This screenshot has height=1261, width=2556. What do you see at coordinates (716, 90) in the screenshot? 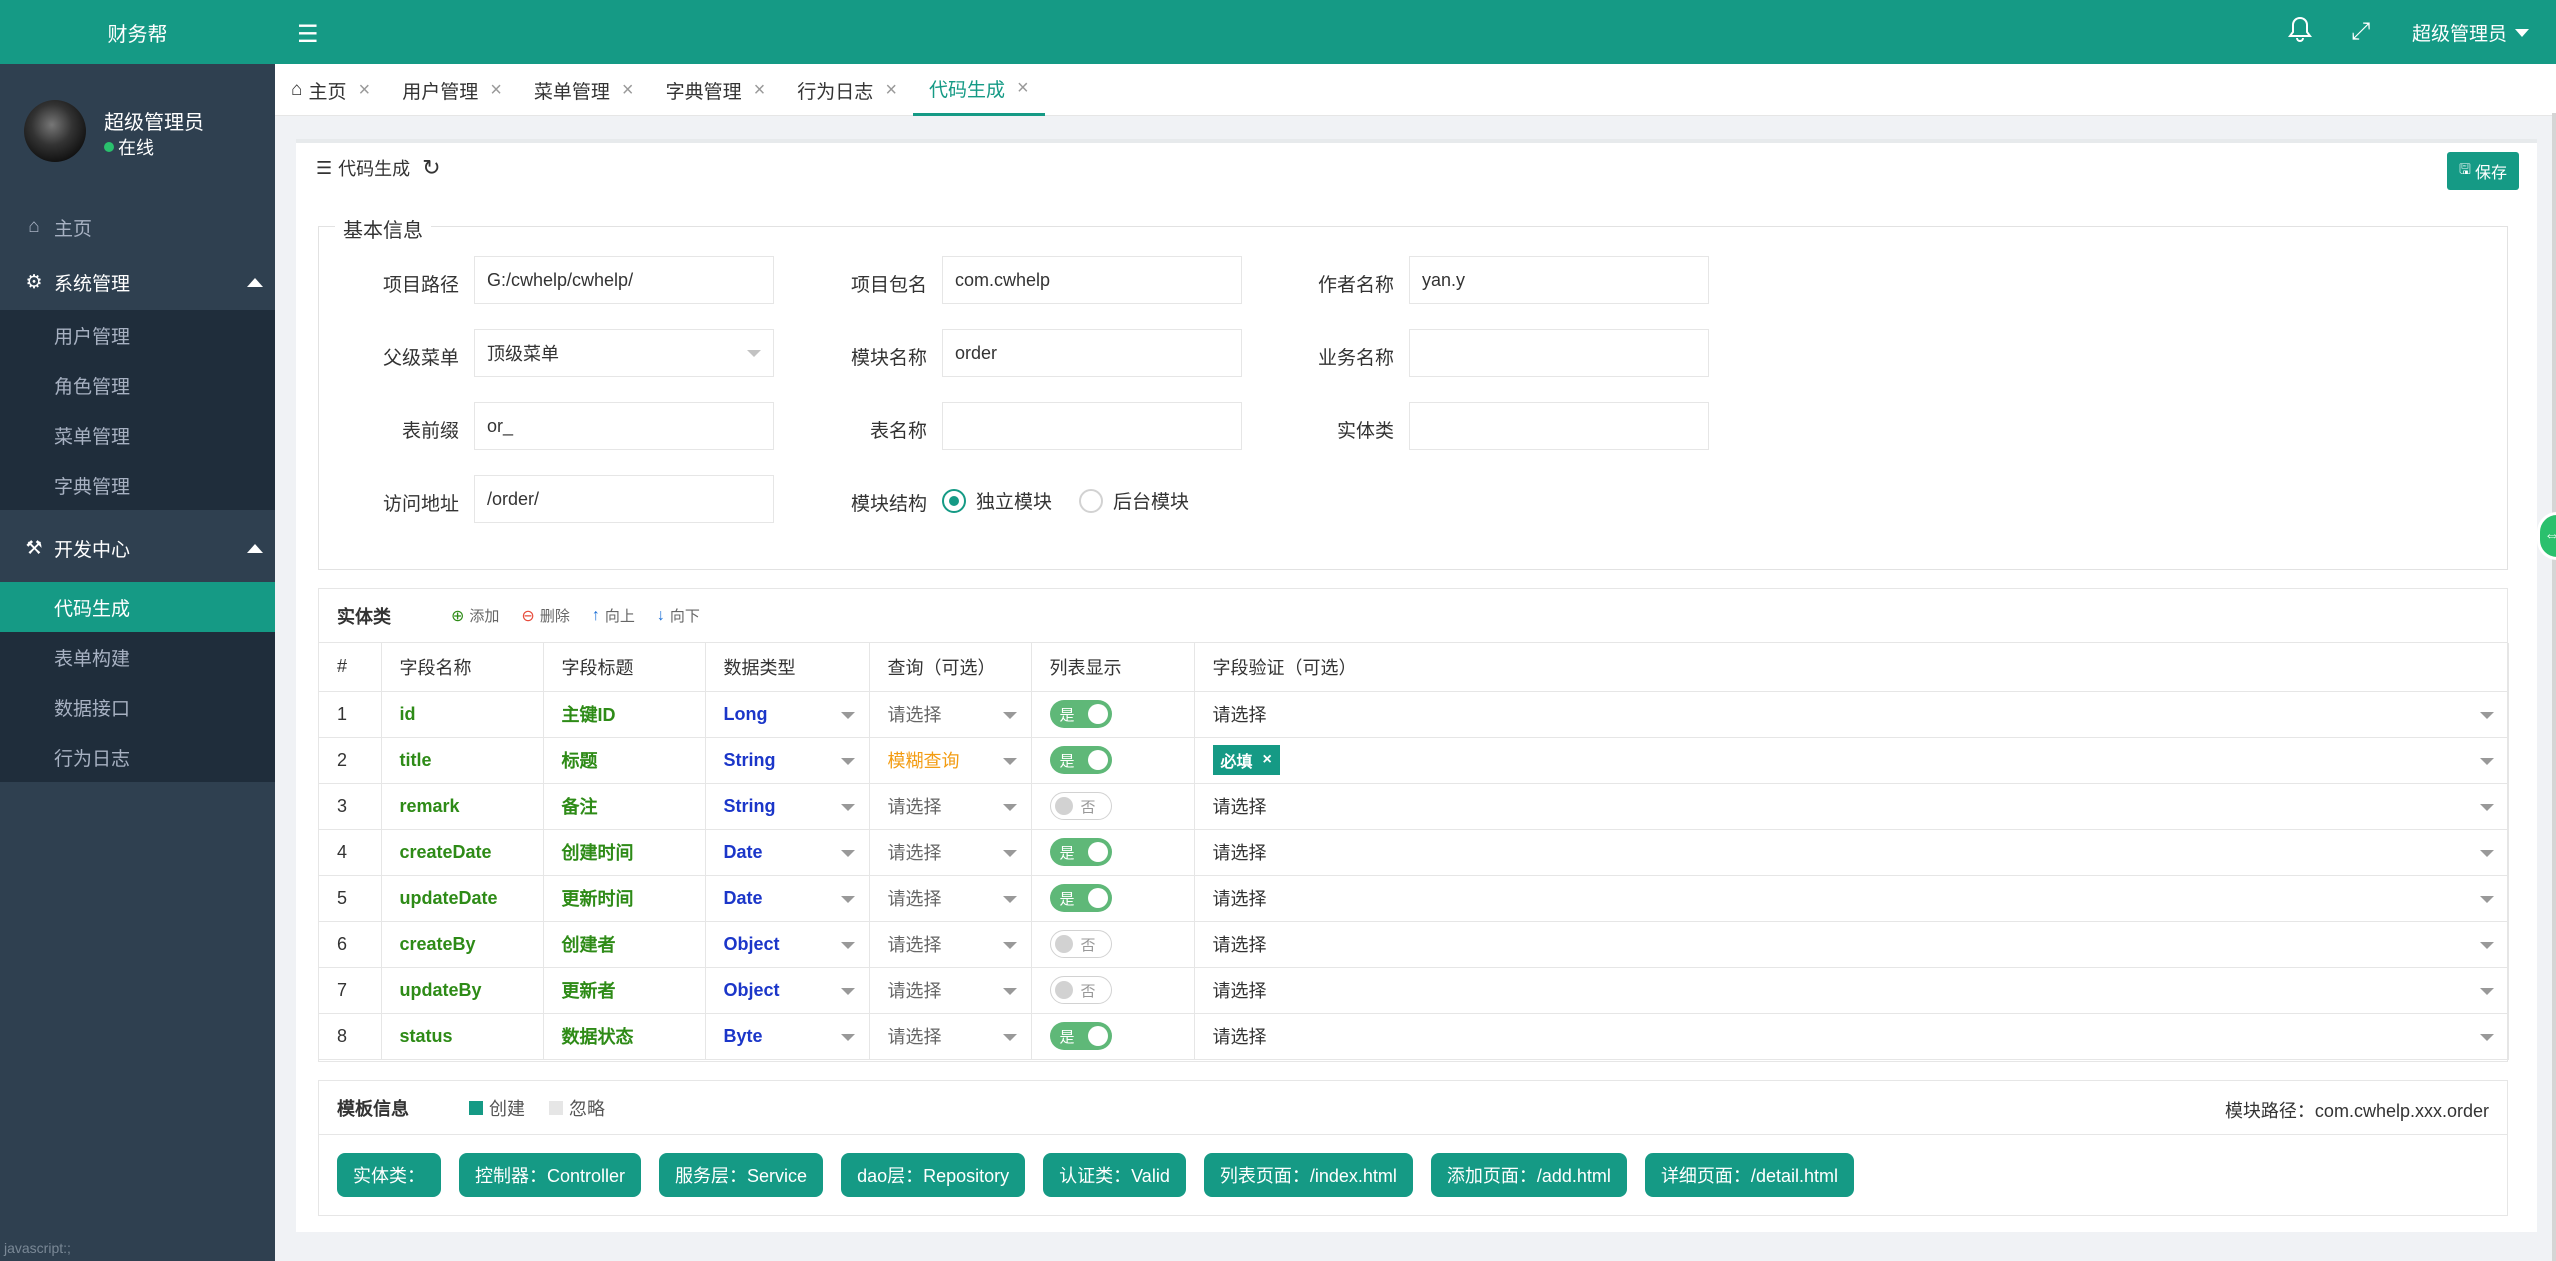
I see `tab-dicts: 字典管理 ×` at bounding box center [716, 90].